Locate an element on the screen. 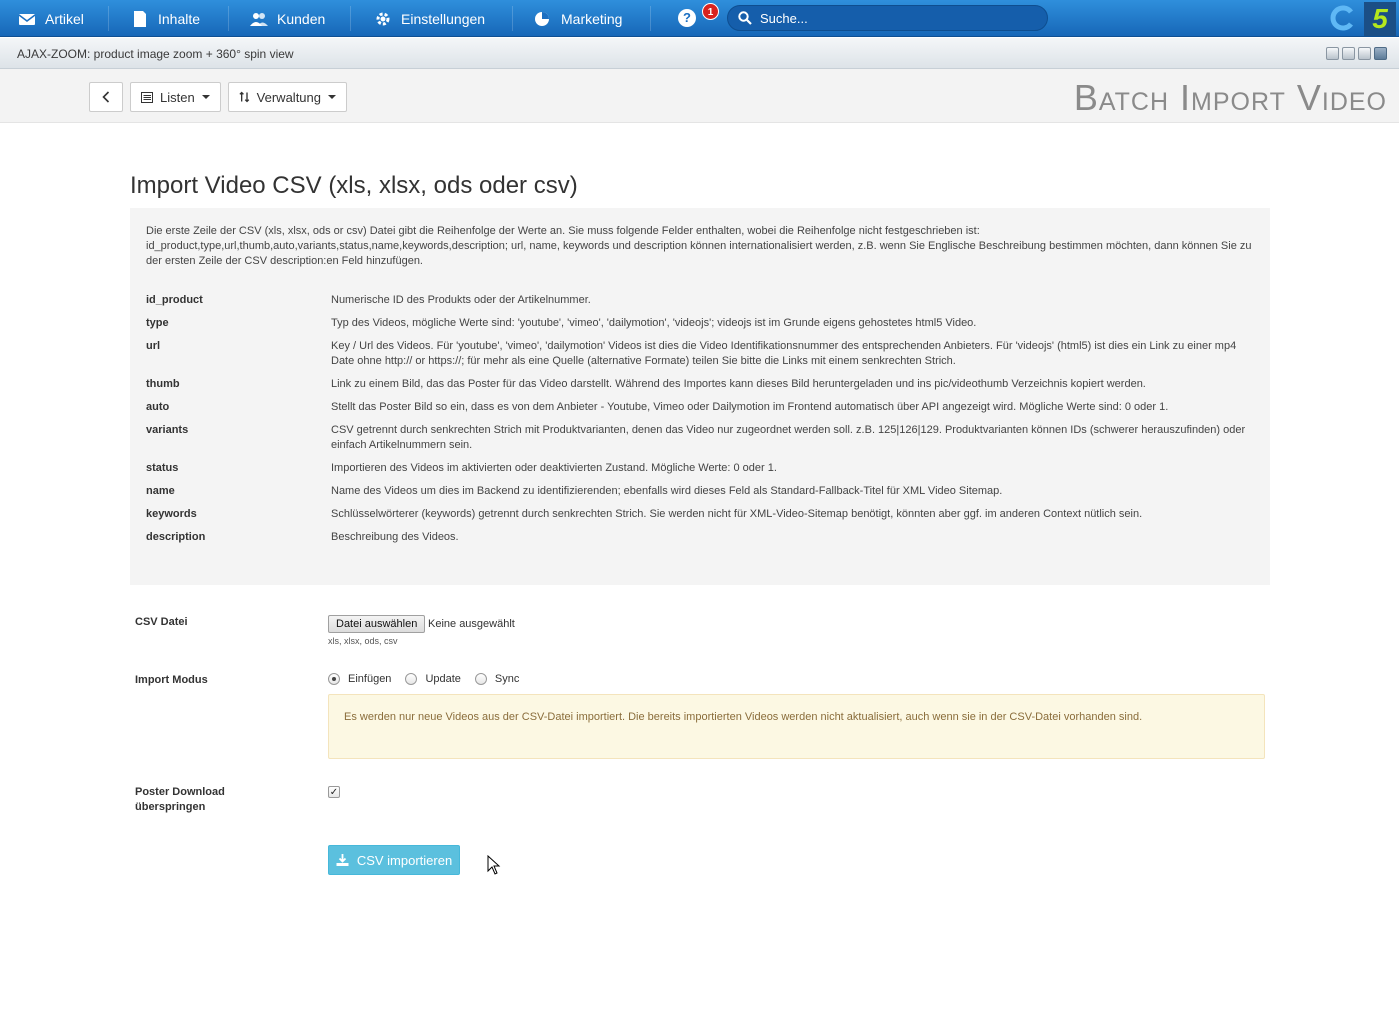  nav-label: Artikel is located at coordinates (64, 18).